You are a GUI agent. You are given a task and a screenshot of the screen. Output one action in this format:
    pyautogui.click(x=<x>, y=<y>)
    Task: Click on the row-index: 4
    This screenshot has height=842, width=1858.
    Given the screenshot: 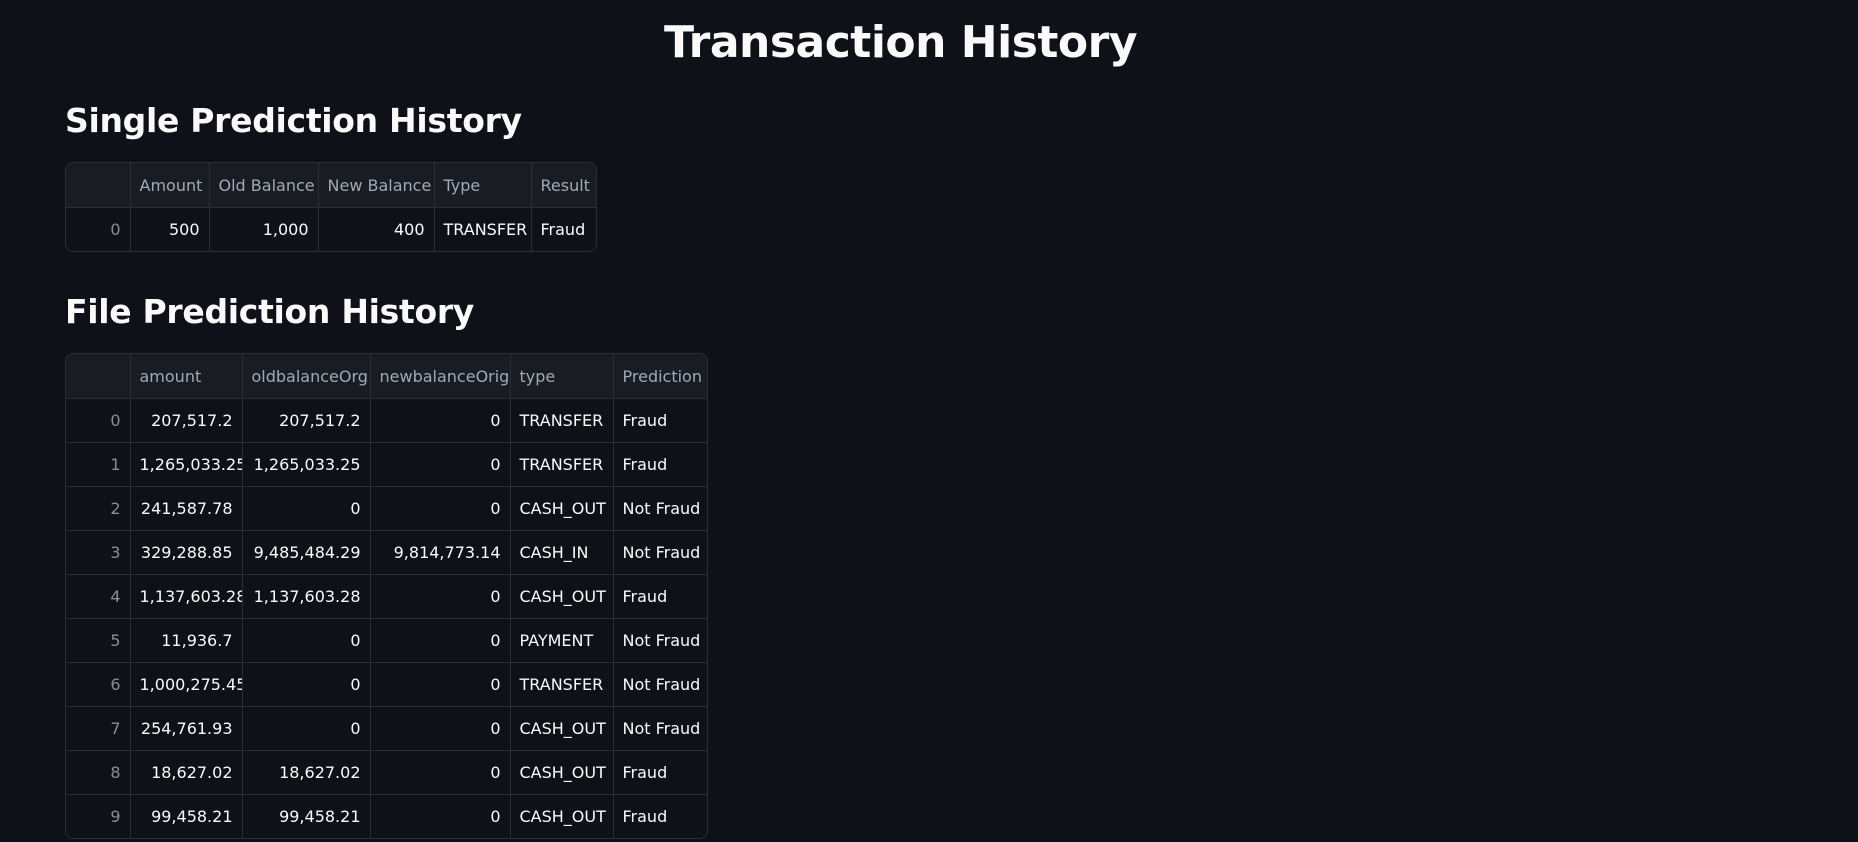 What is the action you would take?
    pyautogui.click(x=98, y=596)
    